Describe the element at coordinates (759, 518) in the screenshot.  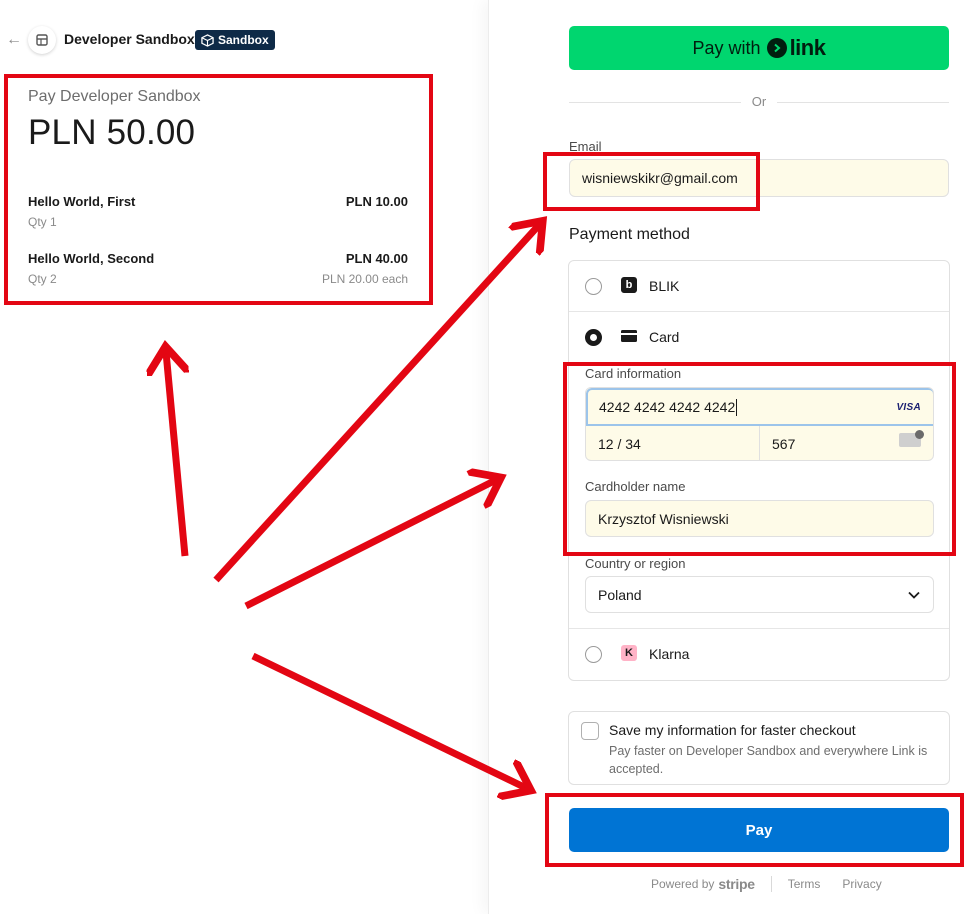
I see `cardholder-name-field: Krzysztof Wisniewski` at that location.